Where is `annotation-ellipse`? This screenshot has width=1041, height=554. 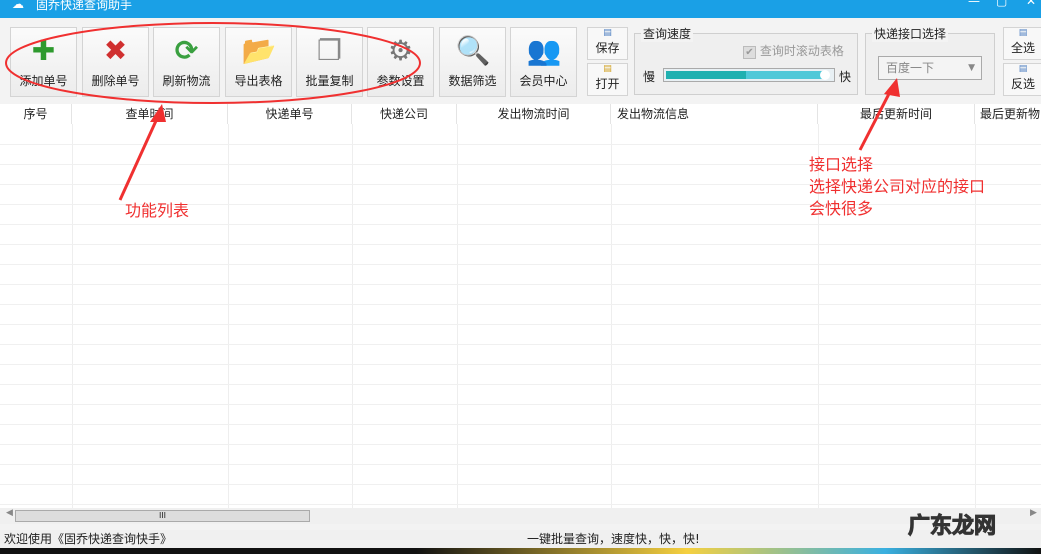
annotation-ellipse is located at coordinates (213, 63).